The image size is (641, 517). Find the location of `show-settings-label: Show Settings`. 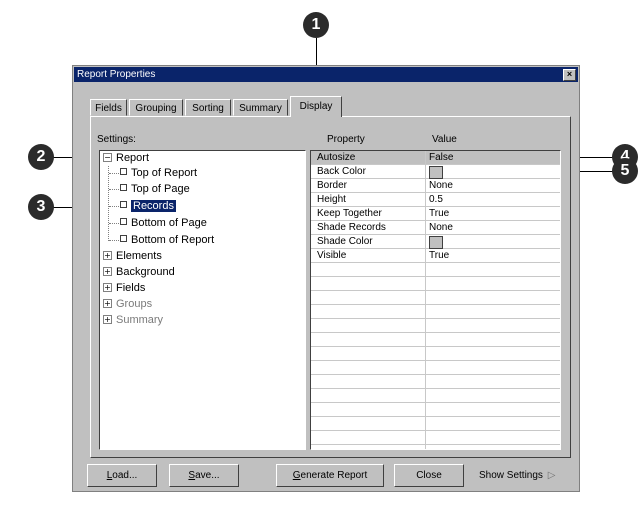

show-settings-label: Show Settings is located at coordinates (511, 475).